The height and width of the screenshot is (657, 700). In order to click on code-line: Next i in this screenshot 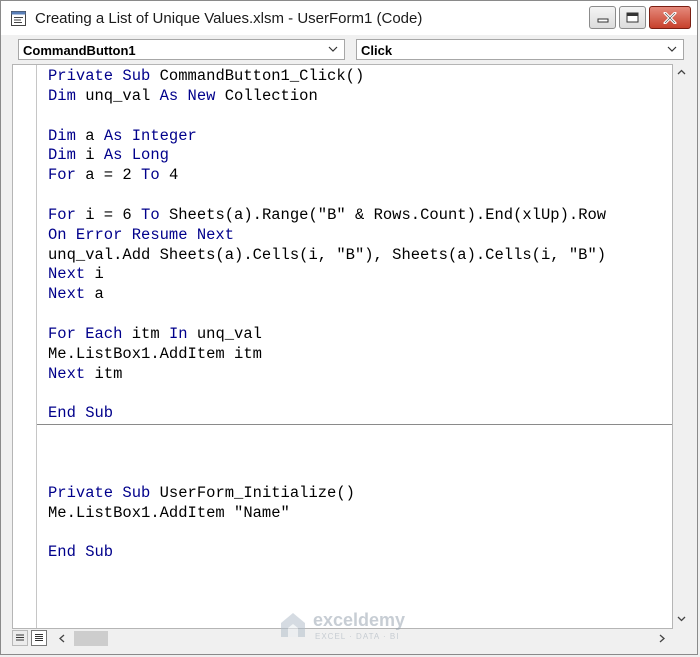, I will do `click(327, 275)`.